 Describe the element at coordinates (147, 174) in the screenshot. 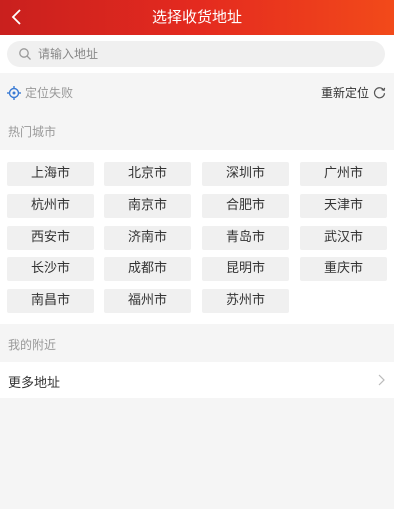

I see `city-button: 北京市` at that location.